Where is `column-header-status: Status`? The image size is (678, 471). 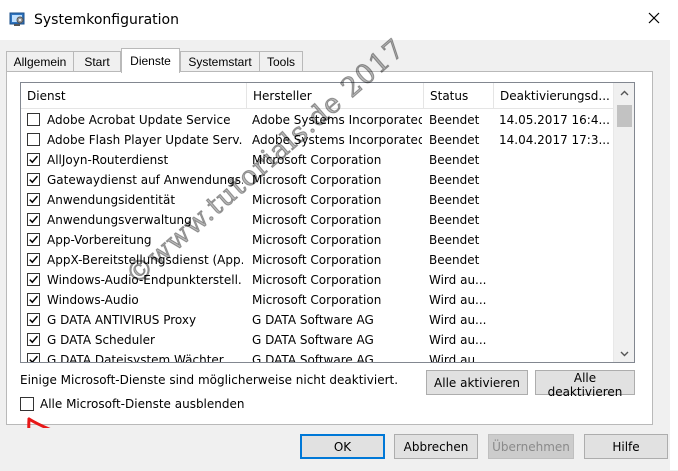
column-header-status: Status is located at coordinates (459, 96).